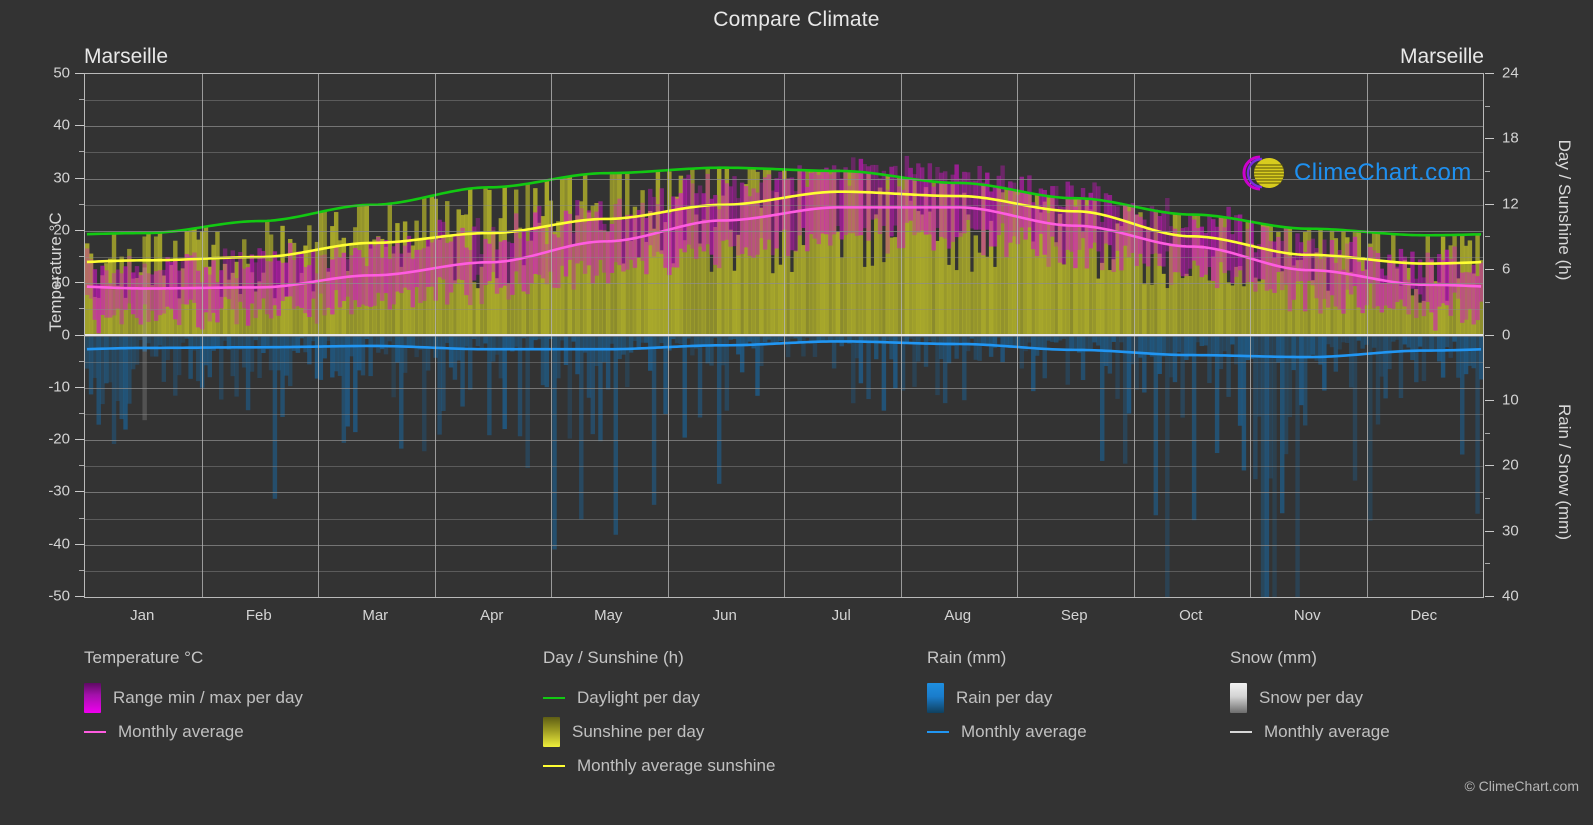 This screenshot has height=825, width=1593. Describe the element at coordinates (1310, 732) in the screenshot. I see `legend-item-snow-average: Monthly average` at that location.